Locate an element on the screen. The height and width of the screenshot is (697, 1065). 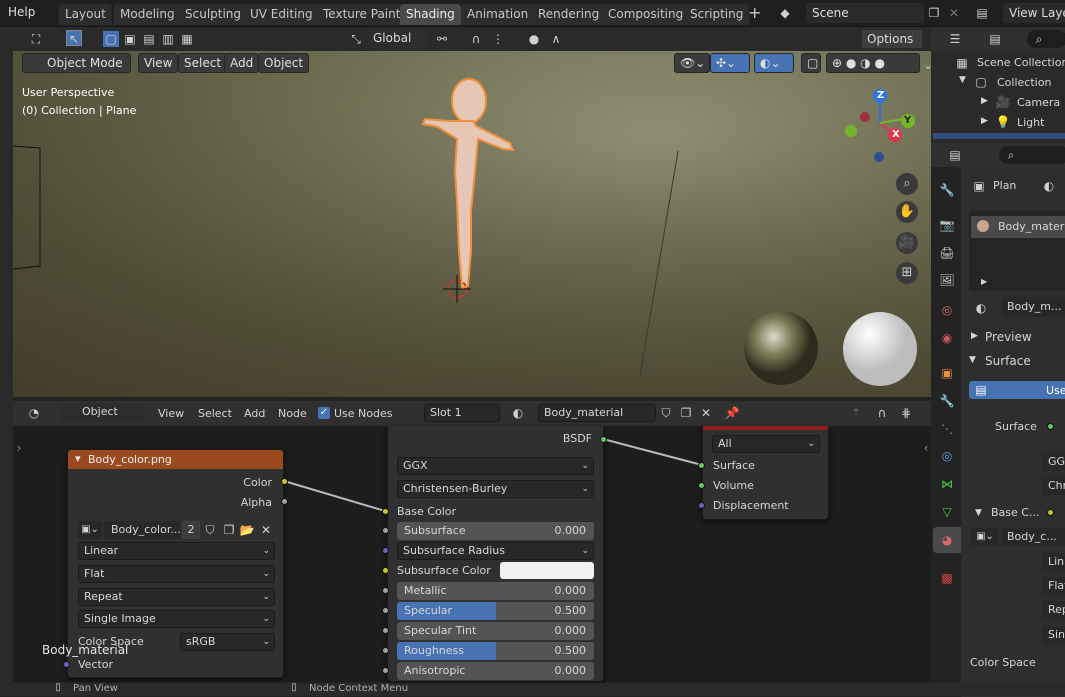
shader-type-dropdown: Object is located at coordinates (103, 413).